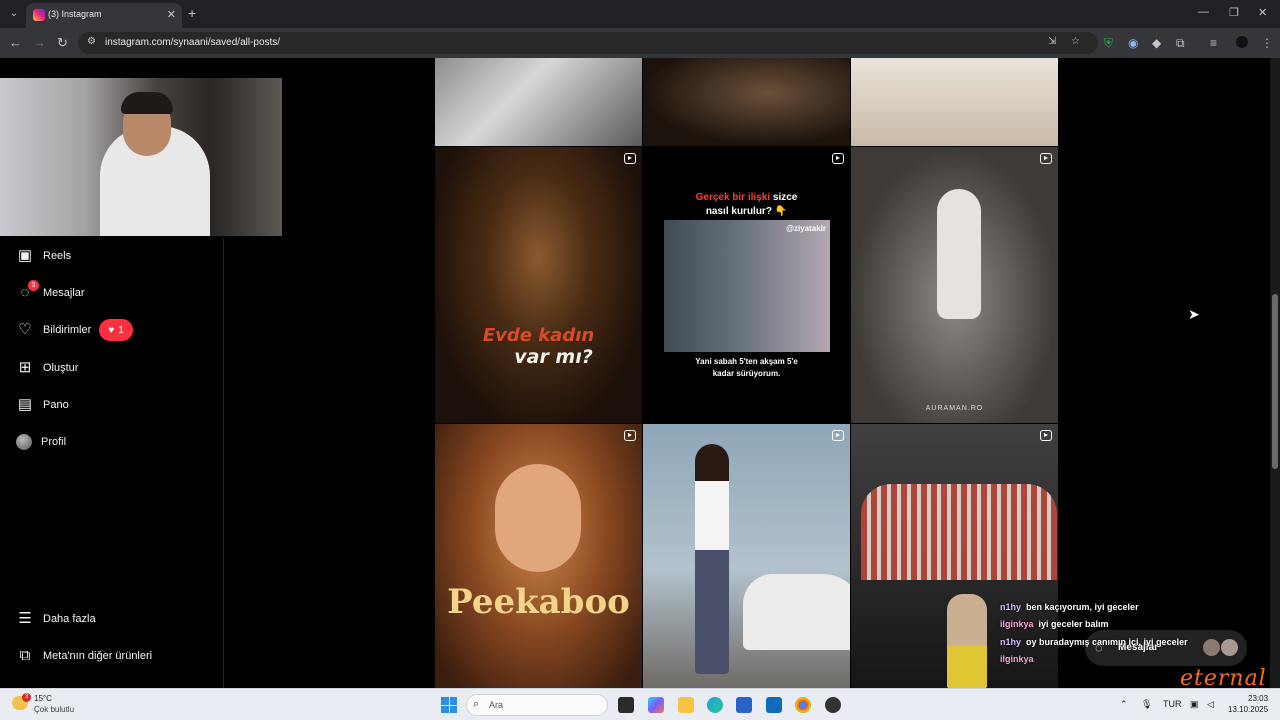 The image size is (1280, 720). Describe the element at coordinates (744, 705) in the screenshot. I see `store-icon` at that location.